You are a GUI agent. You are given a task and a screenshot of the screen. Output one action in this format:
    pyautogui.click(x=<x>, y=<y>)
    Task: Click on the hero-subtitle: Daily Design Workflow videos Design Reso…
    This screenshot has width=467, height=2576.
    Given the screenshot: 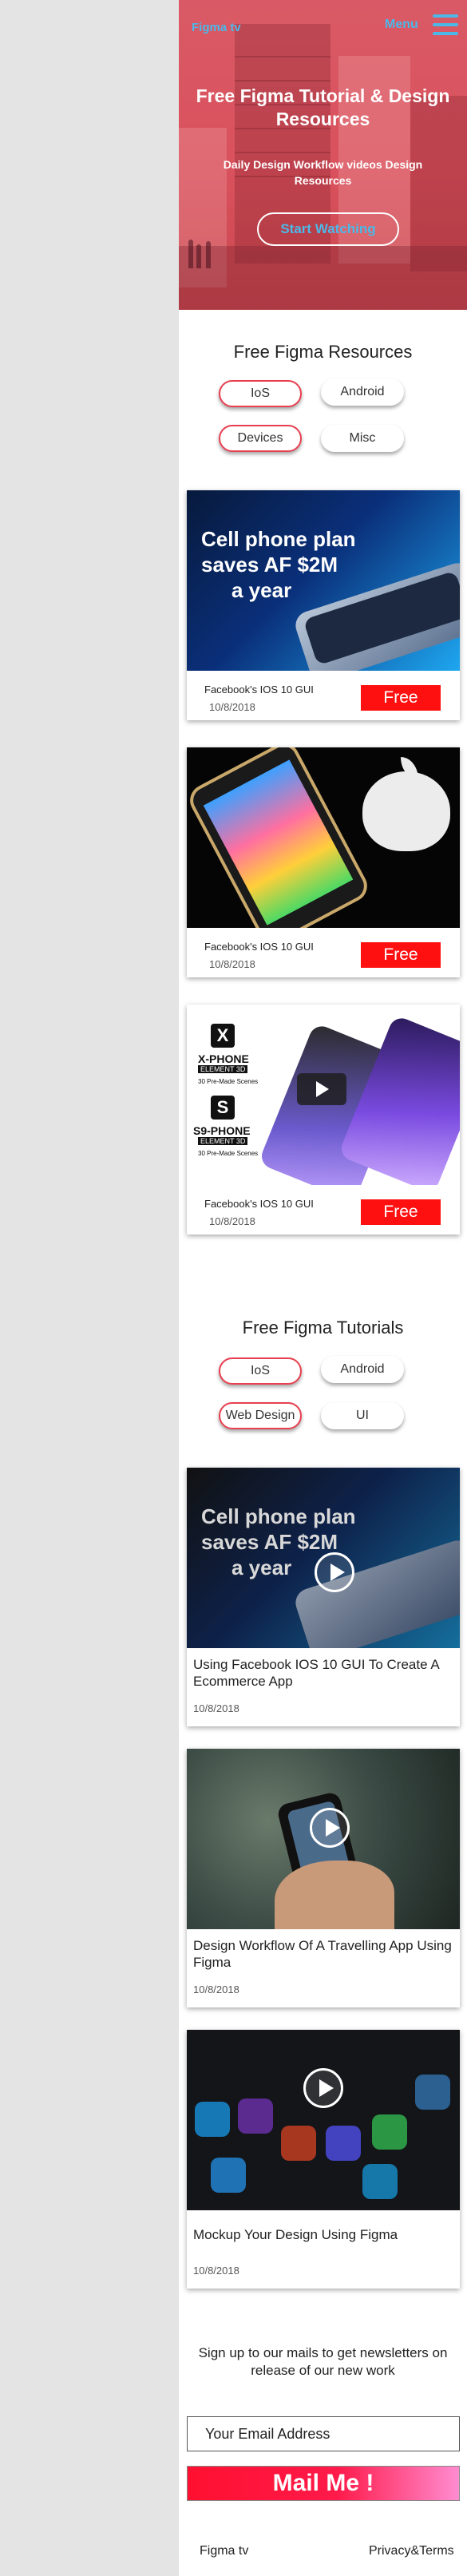 What is the action you would take?
    pyautogui.click(x=323, y=172)
    